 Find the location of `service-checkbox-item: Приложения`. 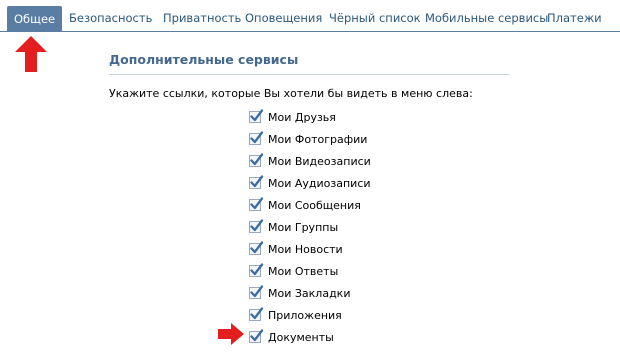

service-checkbox-item: Приложения is located at coordinates (310, 315).